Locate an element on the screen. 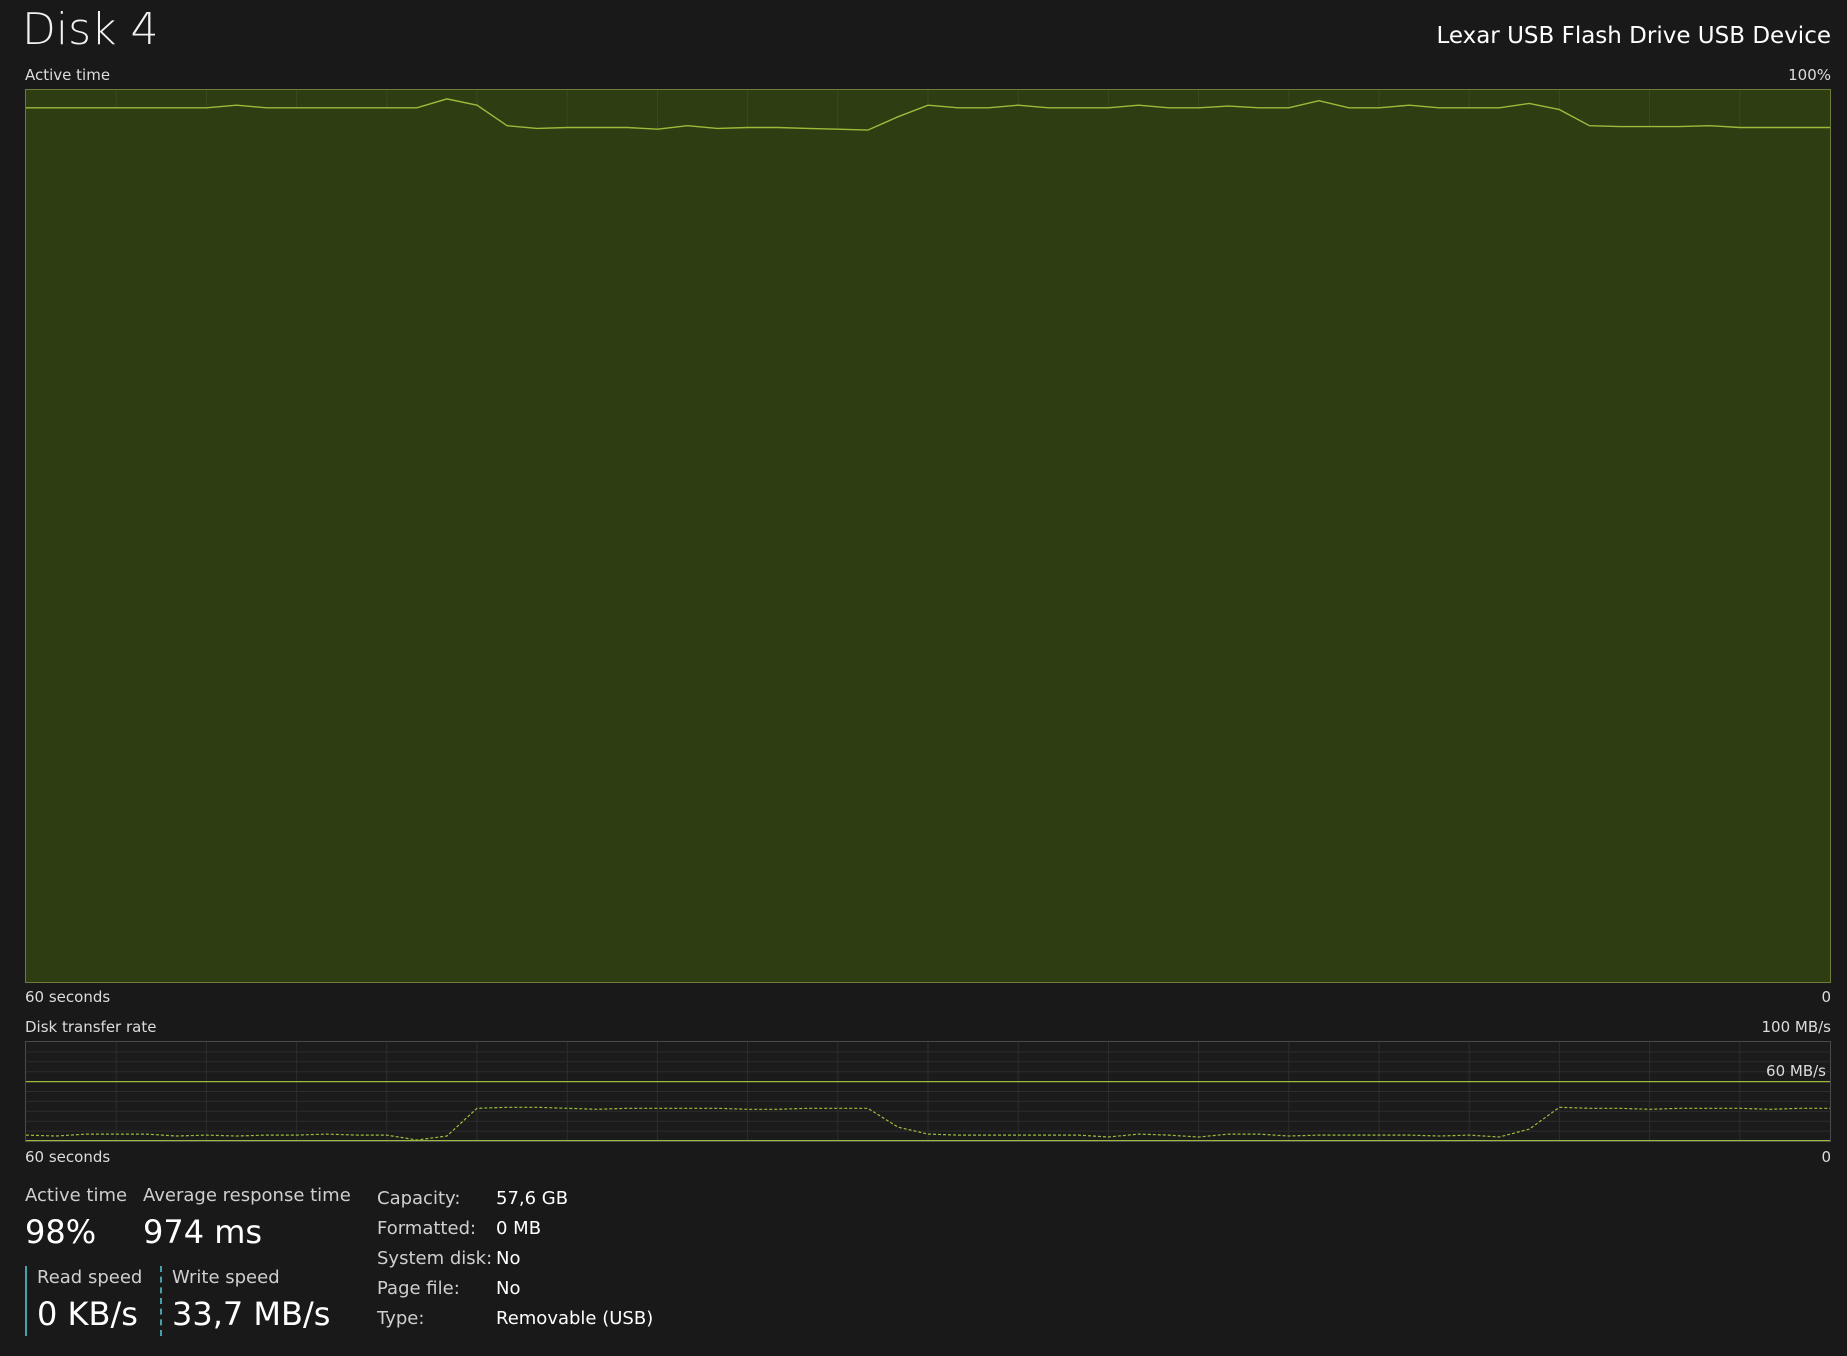  property-row: System disk: No is located at coordinates (515, 1258).